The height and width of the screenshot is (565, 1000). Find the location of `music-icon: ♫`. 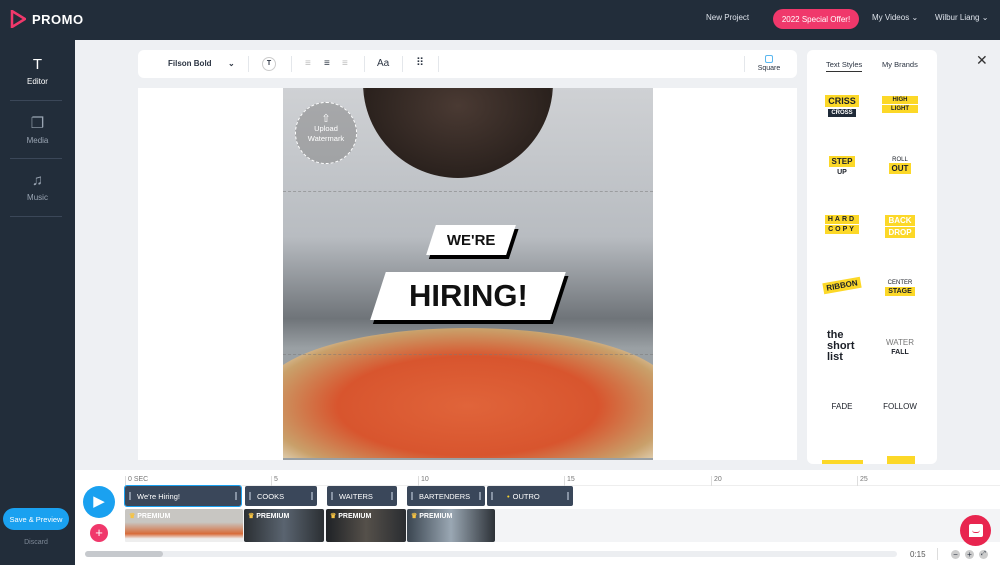

music-icon: ♫ is located at coordinates (37, 180).